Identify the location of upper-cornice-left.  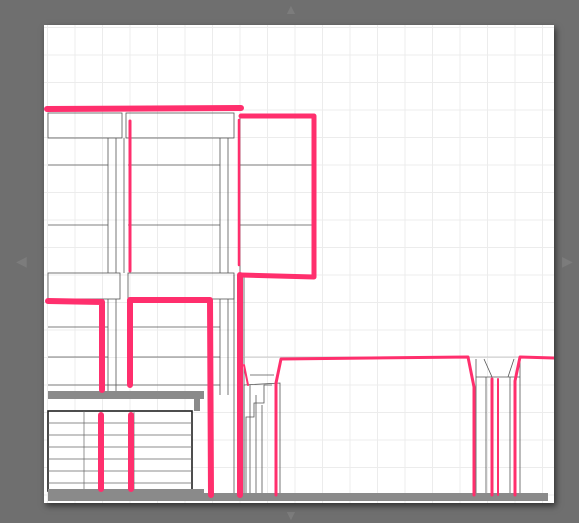
(85, 125).